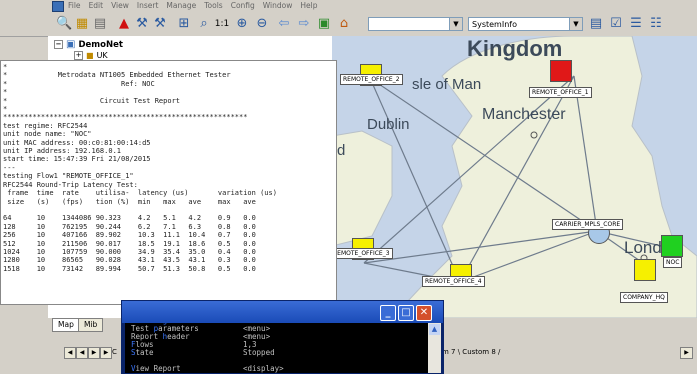  What do you see at coordinates (388, 124) in the screenshot?
I see `map-label-dublin: Dublin` at bounding box center [388, 124].